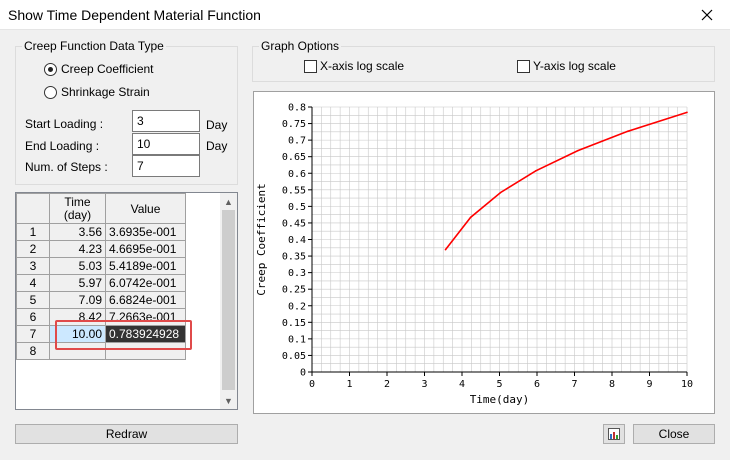 This screenshot has height=460, width=730. I want to click on start-loading-input, so click(166, 121).